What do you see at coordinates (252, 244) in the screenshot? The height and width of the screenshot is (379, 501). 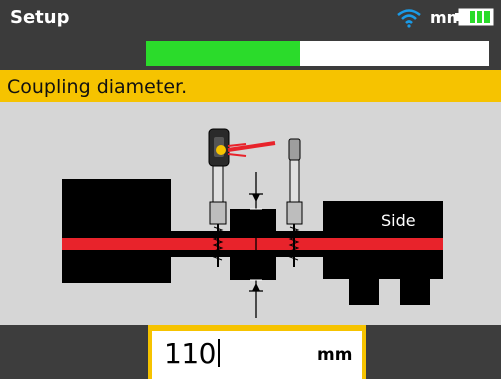 I see `shaft-centerline` at bounding box center [252, 244].